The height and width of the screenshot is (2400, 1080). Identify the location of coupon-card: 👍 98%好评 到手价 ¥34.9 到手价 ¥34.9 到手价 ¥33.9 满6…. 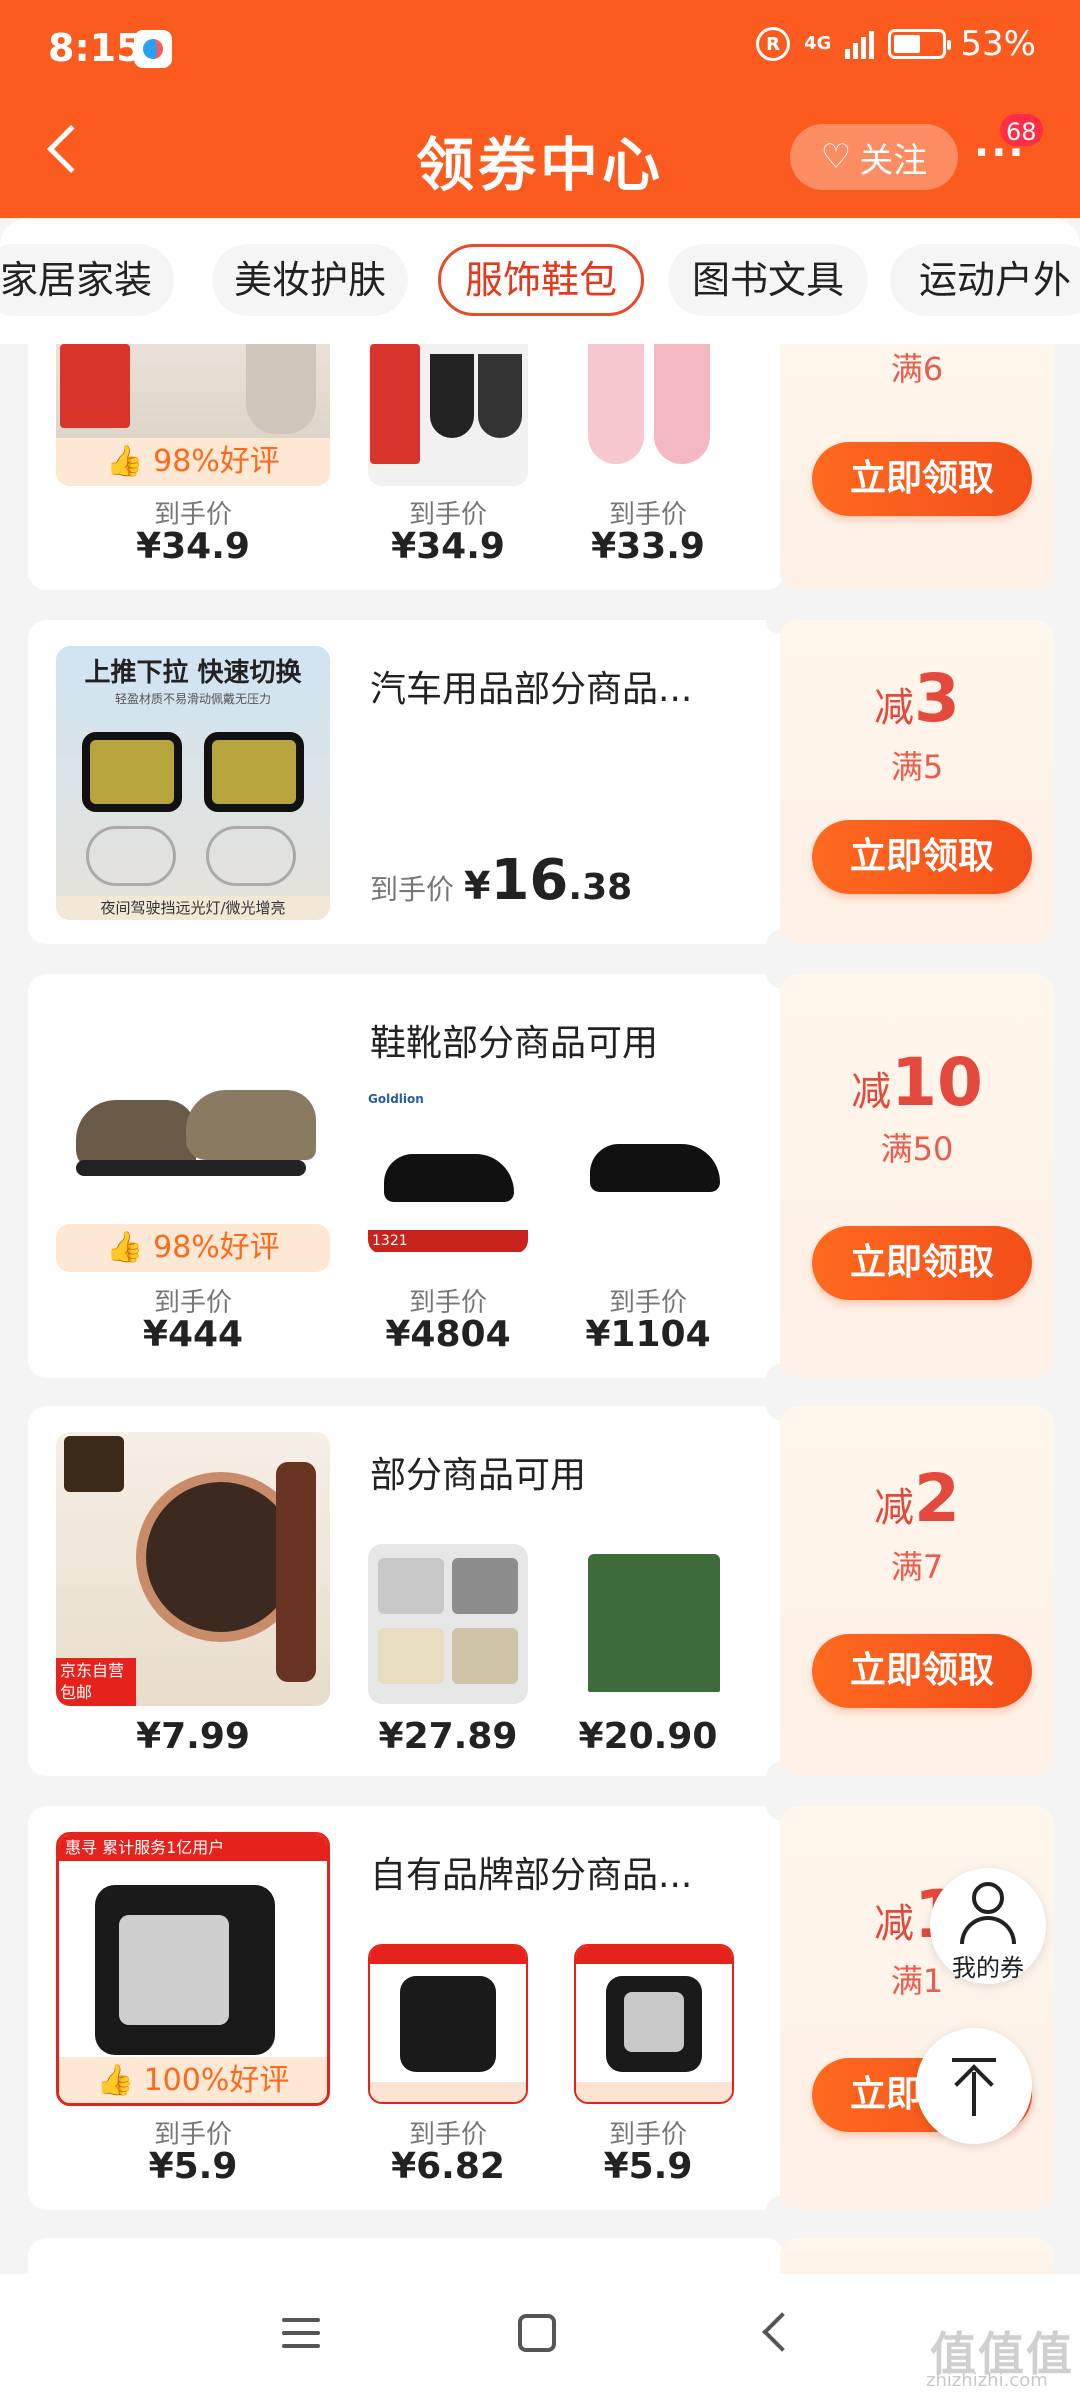
(541, 467).